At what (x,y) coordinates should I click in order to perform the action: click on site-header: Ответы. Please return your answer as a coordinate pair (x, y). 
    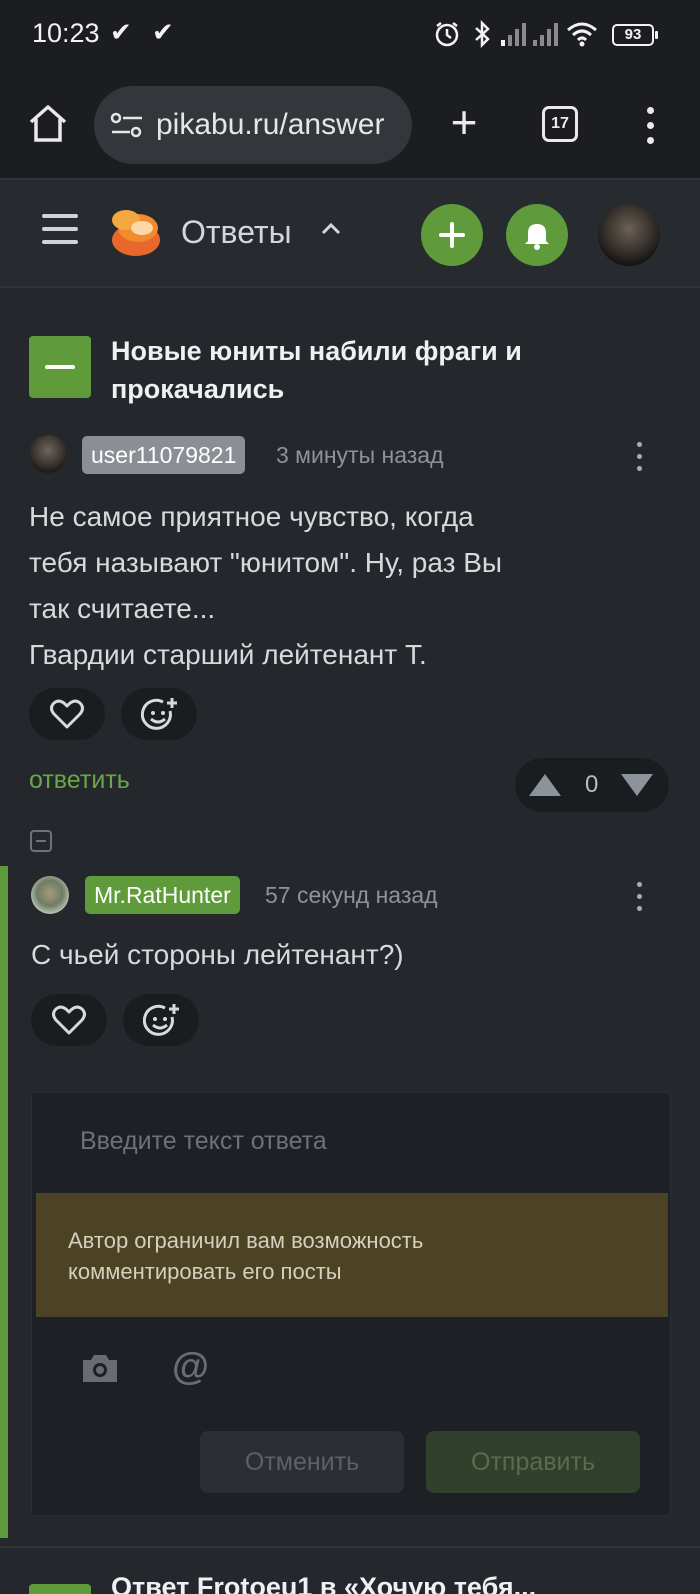
    Looking at the image, I should click on (350, 235).